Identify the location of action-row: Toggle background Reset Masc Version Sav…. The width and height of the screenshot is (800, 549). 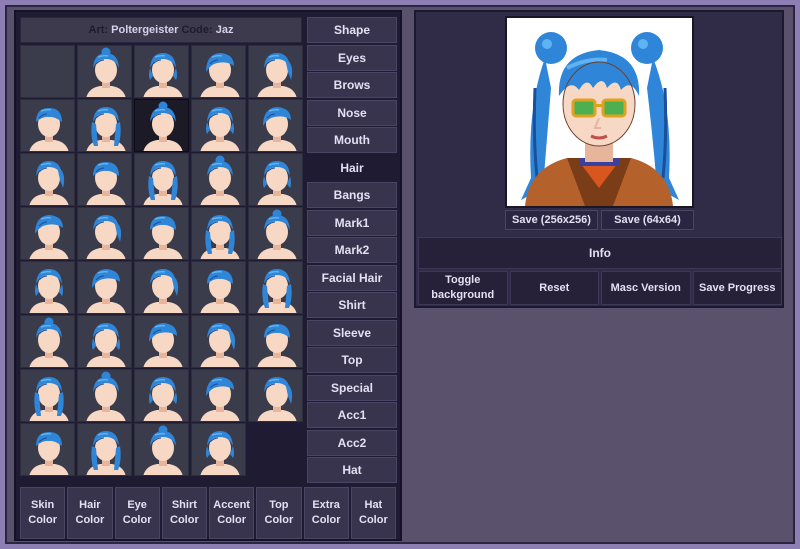
(600, 288).